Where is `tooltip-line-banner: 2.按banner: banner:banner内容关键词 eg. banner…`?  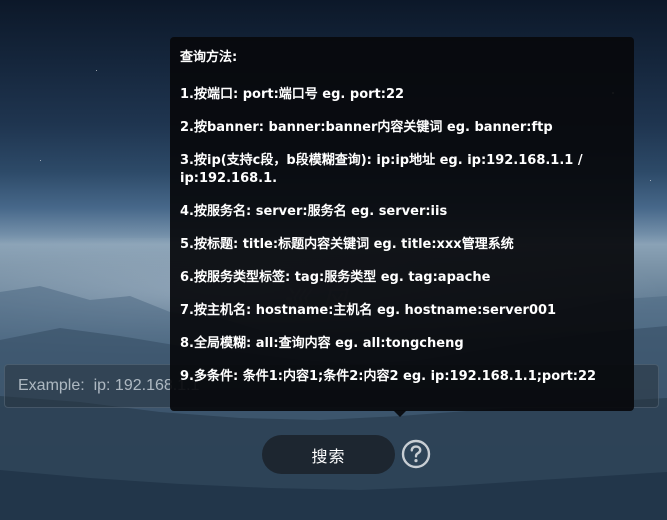 tooltip-line-banner: 2.按banner: banner:banner内容关键词 eg. banner… is located at coordinates (366, 127).